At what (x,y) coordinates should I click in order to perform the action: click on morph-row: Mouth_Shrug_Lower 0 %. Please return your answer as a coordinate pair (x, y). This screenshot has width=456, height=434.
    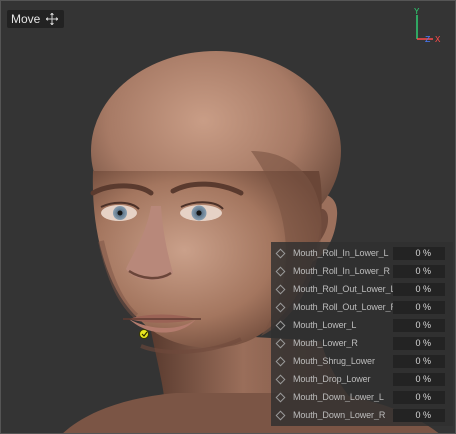
    Looking at the image, I should click on (362, 361).